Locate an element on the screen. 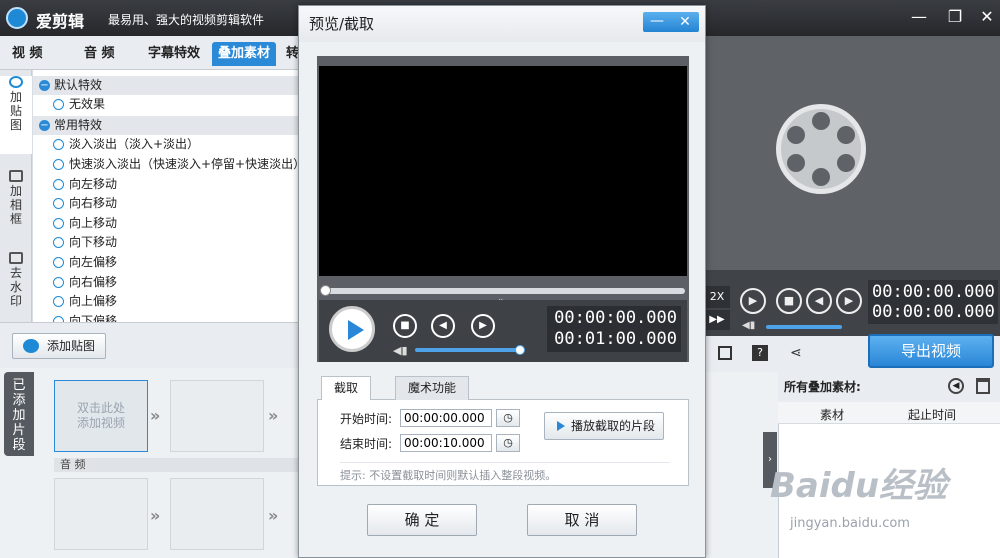  effect-label: 淡入淡出（淡入+淡出） is located at coordinates (134, 144).